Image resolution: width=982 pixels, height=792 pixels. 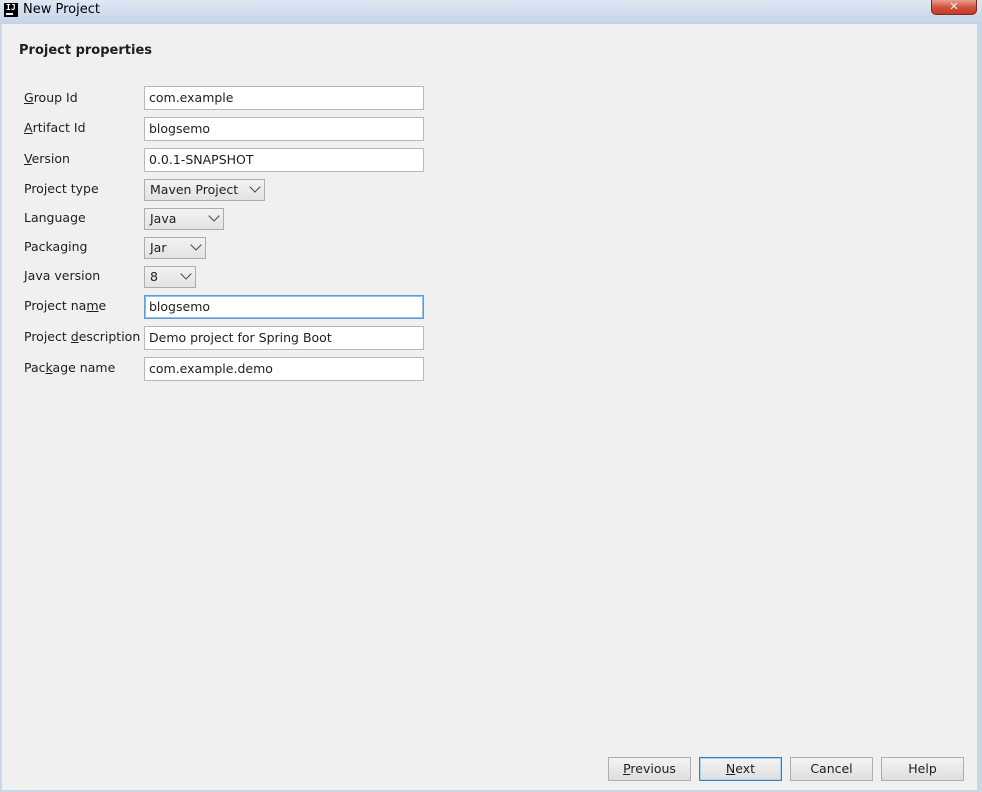 What do you see at coordinates (831, 769) in the screenshot?
I see `cancel-button: Cancel` at bounding box center [831, 769].